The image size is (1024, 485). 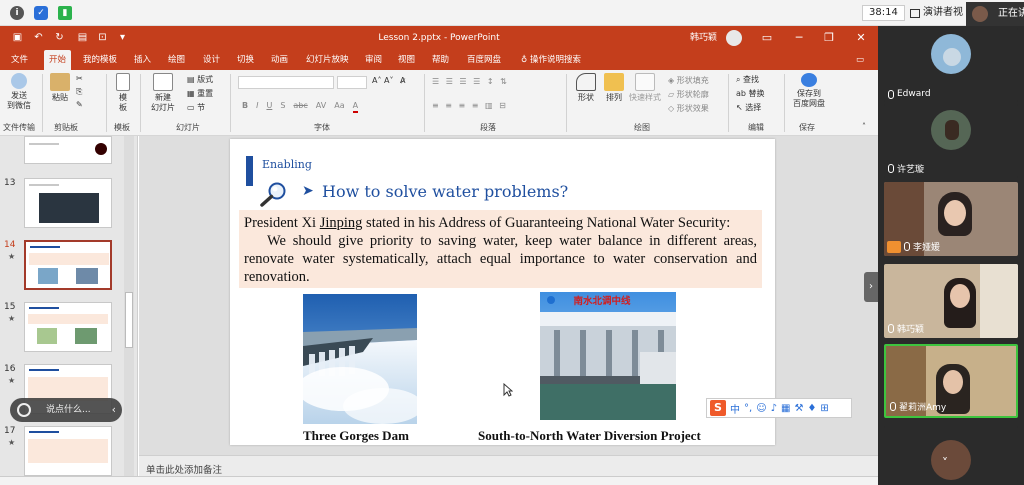 What do you see at coordinates (470, 105) in the screenshot?
I see `paragraph-align-row: ≡ ≡ ≡ ≡ ▥ ⊟` at bounding box center [470, 105].